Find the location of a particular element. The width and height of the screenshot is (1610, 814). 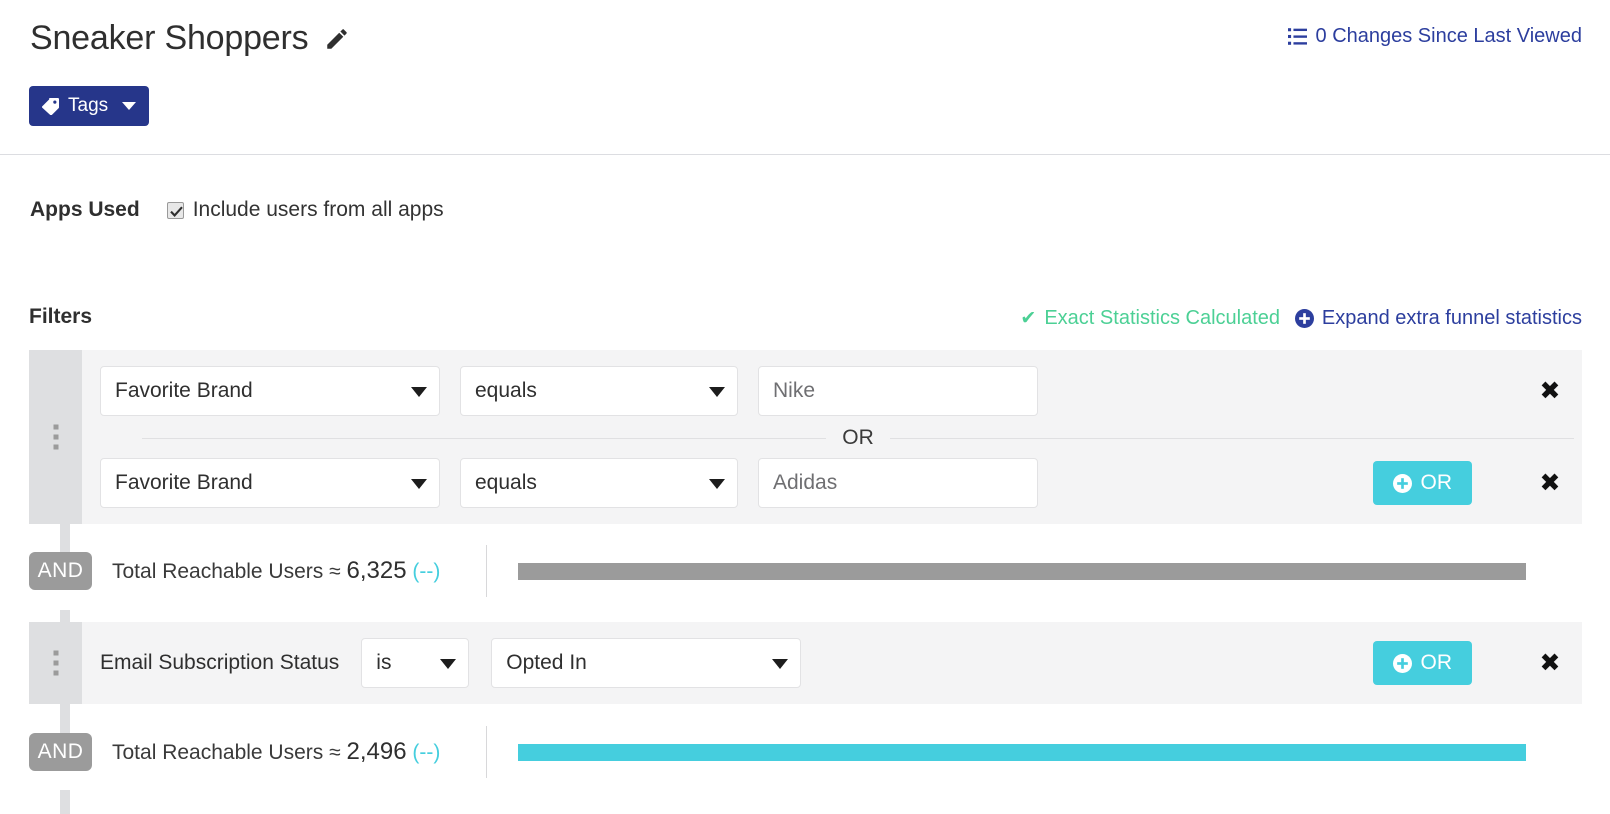

divider-line-left is located at coordinates (484, 438).